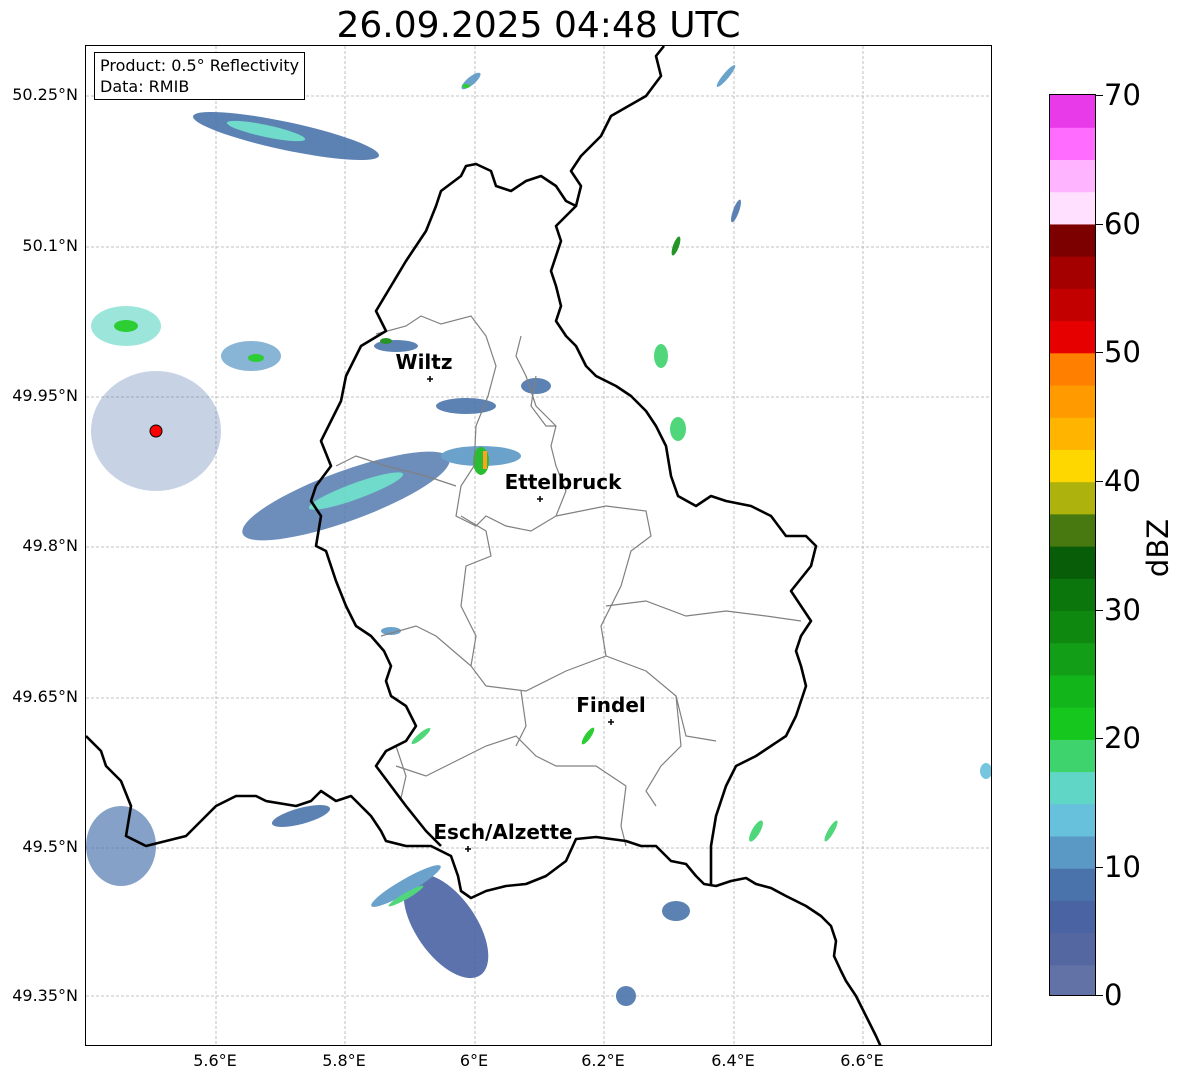  Describe the element at coordinates (126, 326) in the screenshot. I see `echo-west-1-core` at that location.